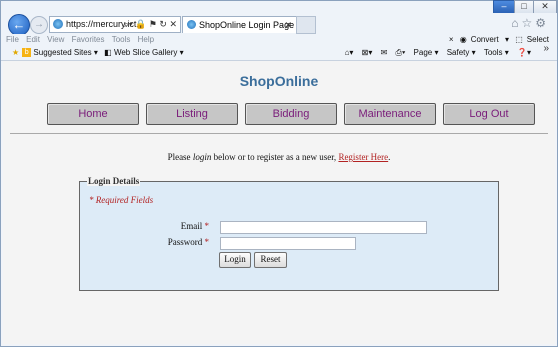 The image size is (558, 347). Describe the element at coordinates (65, 52) in the screenshot. I see `suggested-sites-link: Suggested Sites ▾` at that location.